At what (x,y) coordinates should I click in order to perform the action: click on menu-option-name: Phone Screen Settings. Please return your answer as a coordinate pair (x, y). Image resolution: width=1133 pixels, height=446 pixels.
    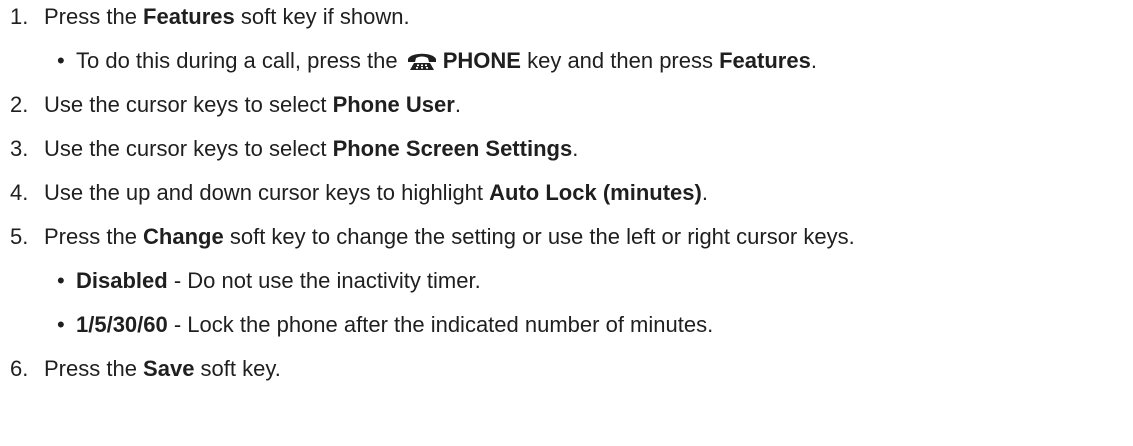
    Looking at the image, I should click on (452, 148).